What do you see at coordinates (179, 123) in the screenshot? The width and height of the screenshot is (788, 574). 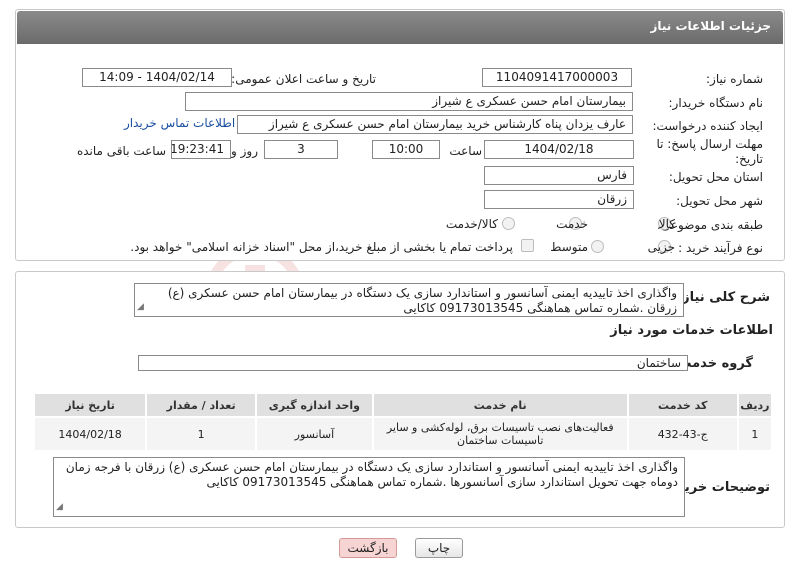 I see `buyer-contact-link: اطلاعات تماس خریدار` at bounding box center [179, 123].